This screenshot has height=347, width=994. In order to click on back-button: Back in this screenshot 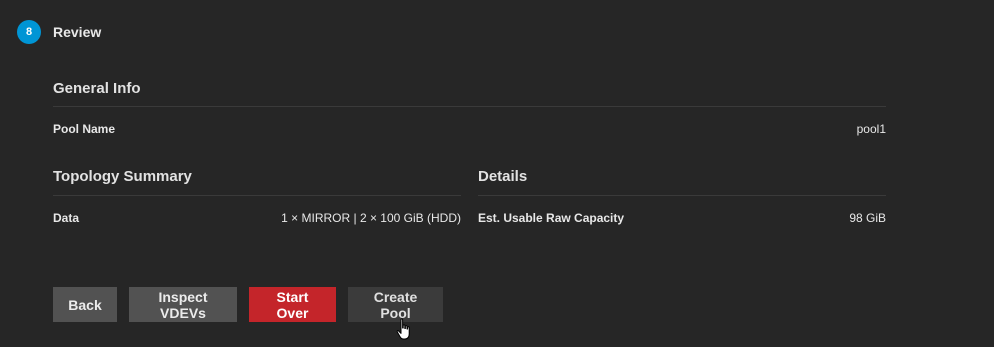, I will do `click(85, 304)`.